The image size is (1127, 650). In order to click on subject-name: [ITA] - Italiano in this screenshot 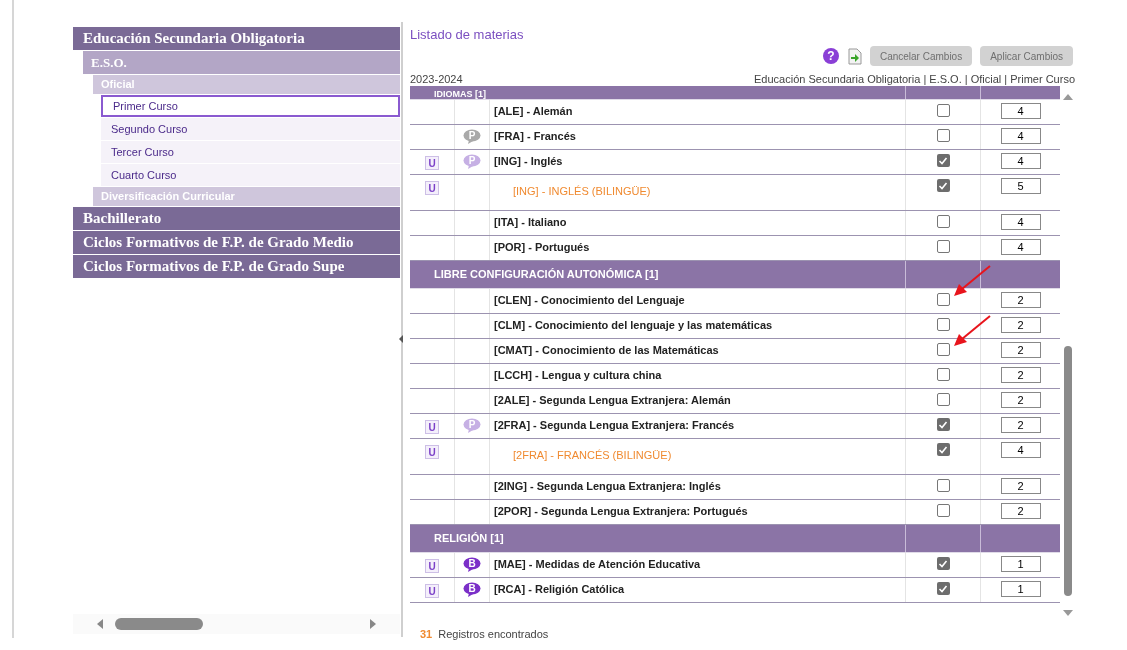, I will do `click(530, 222)`.